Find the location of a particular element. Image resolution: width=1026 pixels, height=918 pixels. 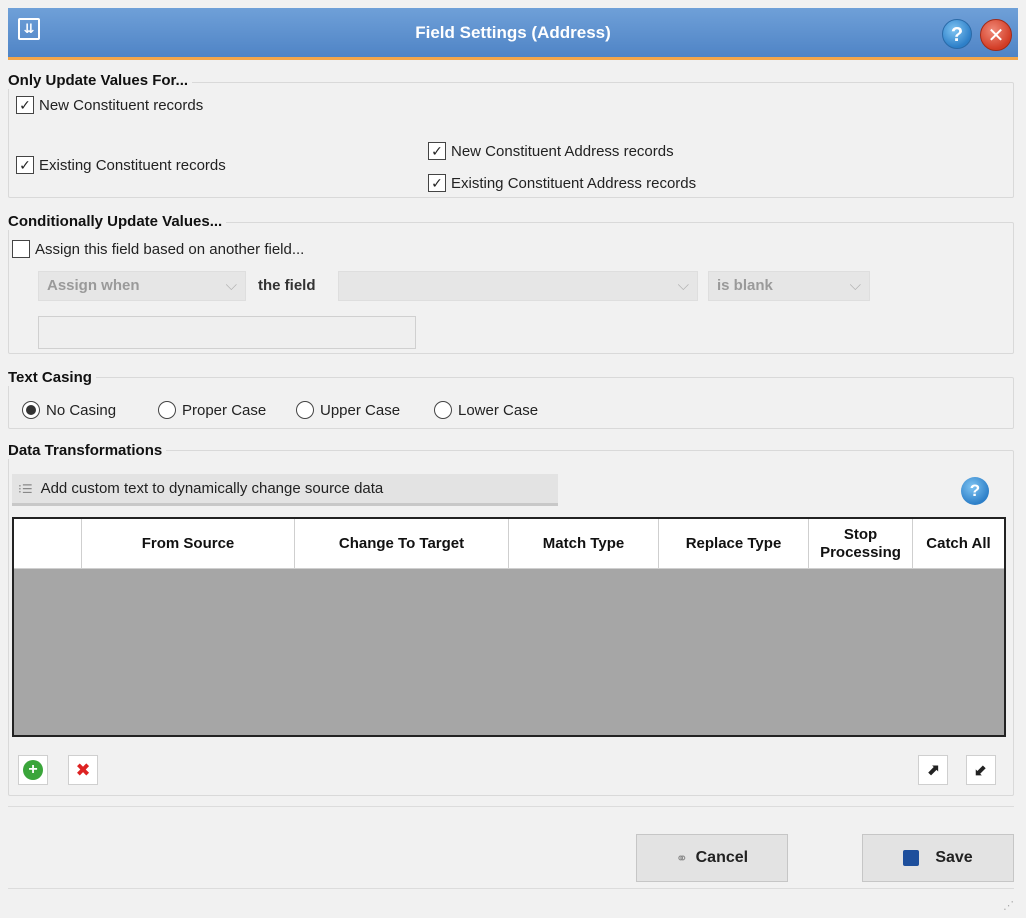

save-label: Save is located at coordinates (954, 857).